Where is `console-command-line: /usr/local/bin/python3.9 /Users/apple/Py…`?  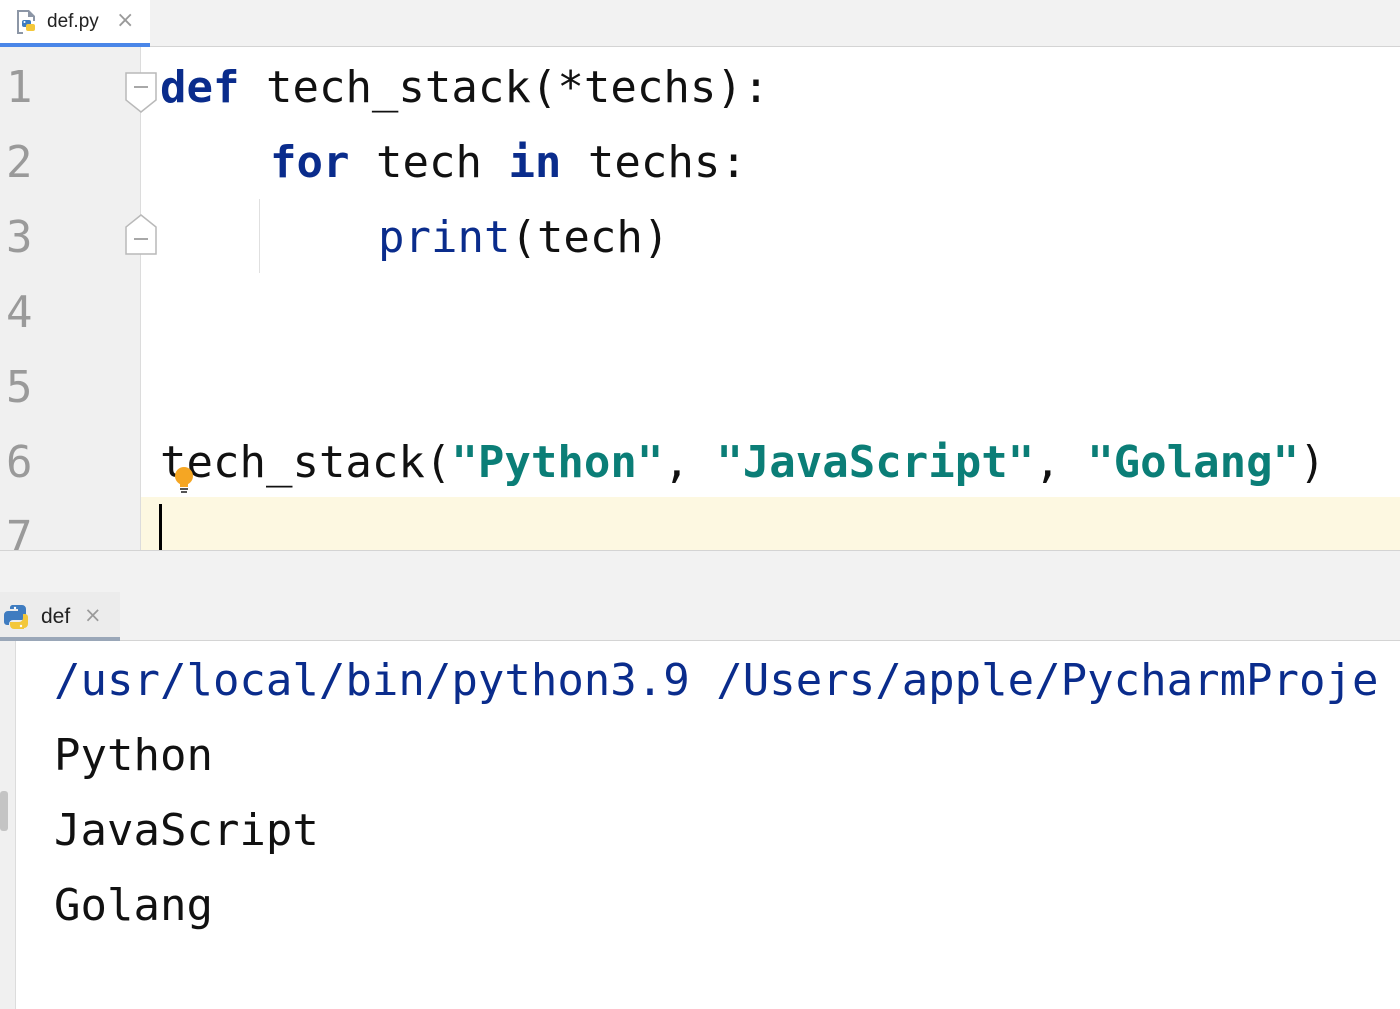
console-command-line: /usr/local/bin/python3.9 /Users/apple/Py… is located at coordinates (716, 680).